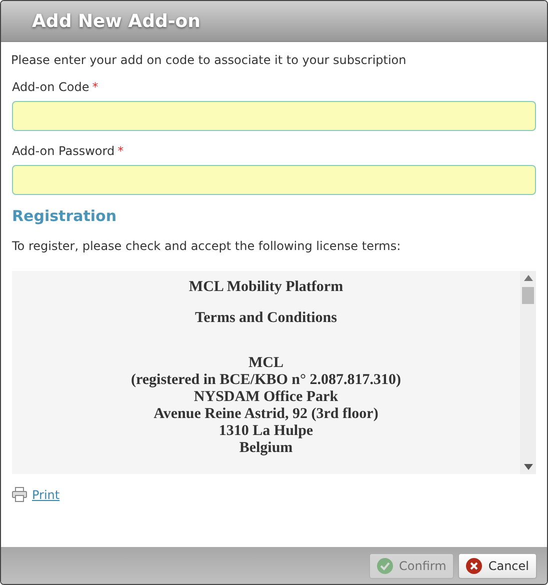  I want to click on scroll-thumb, so click(528, 295).